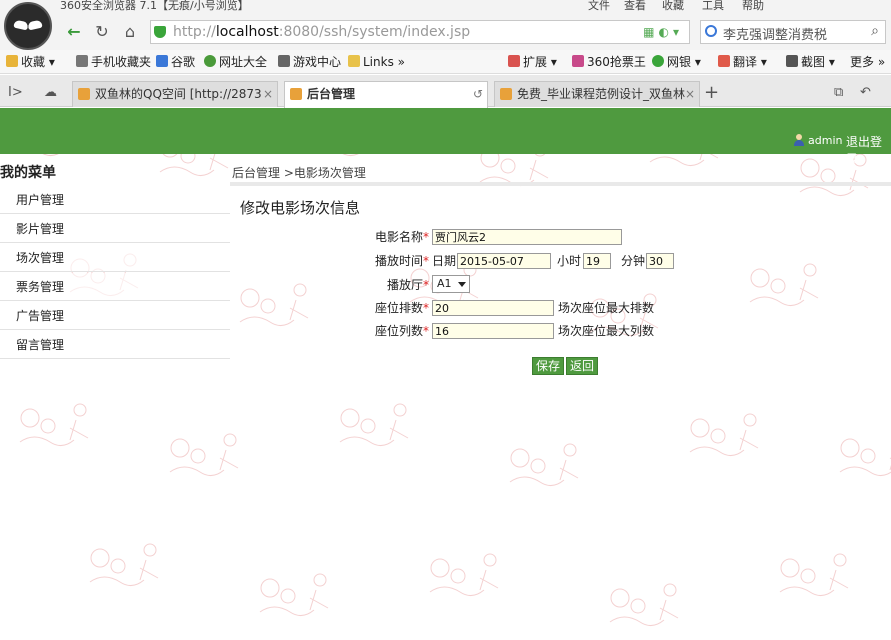 Image resolution: width=891 pixels, height=640 pixels. Describe the element at coordinates (408, 285) in the screenshot. I see `hall-label: 播放厅*` at that location.